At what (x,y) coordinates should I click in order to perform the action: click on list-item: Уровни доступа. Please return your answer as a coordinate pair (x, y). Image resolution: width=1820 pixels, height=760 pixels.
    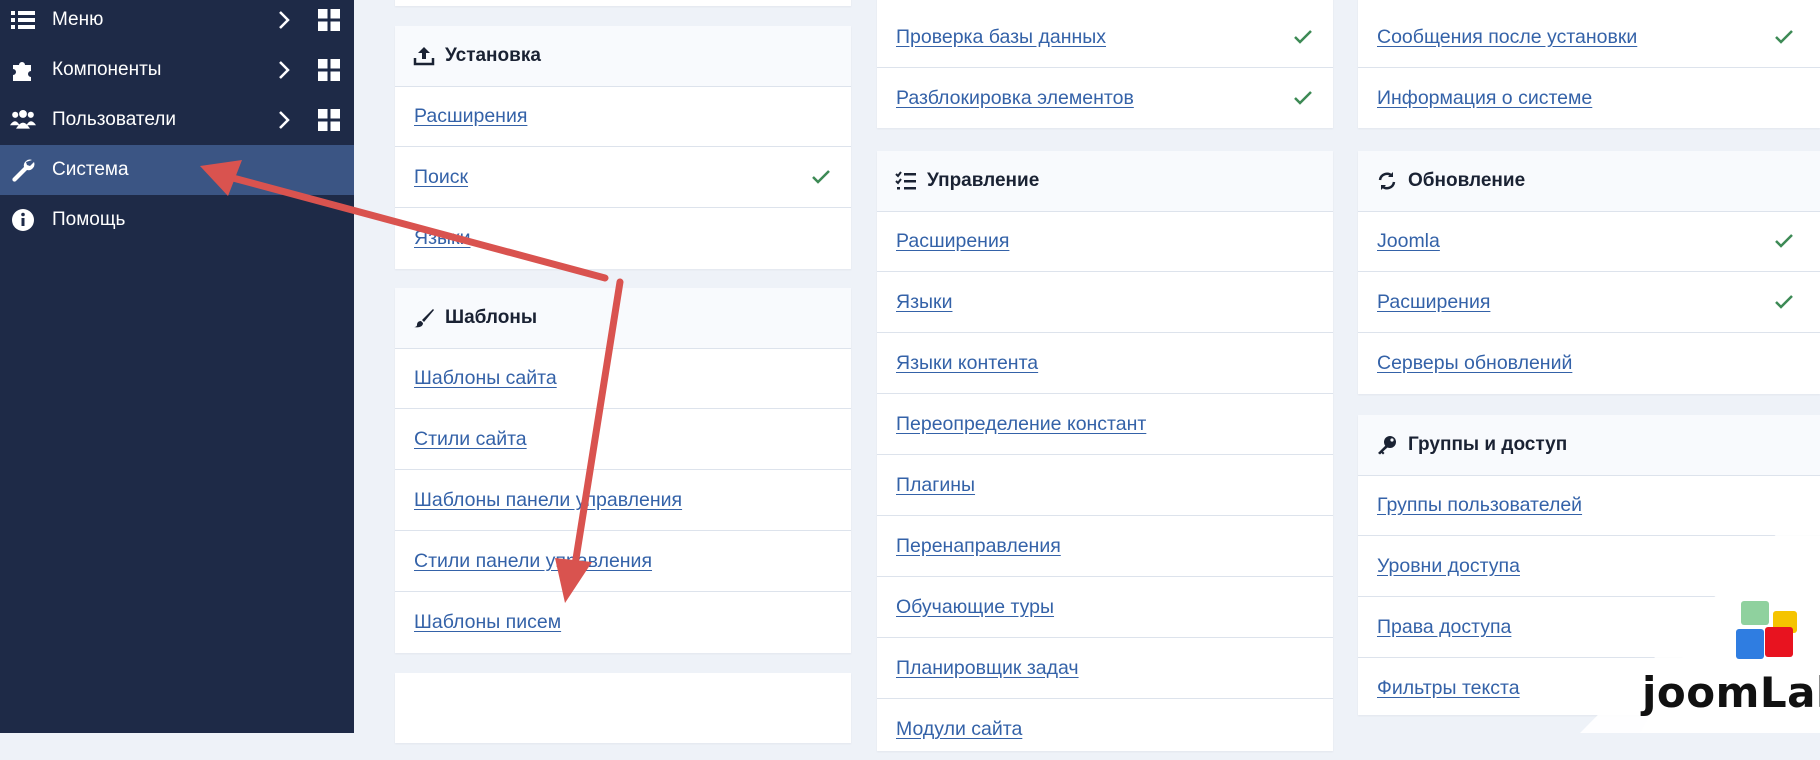
    Looking at the image, I should click on (1589, 566).